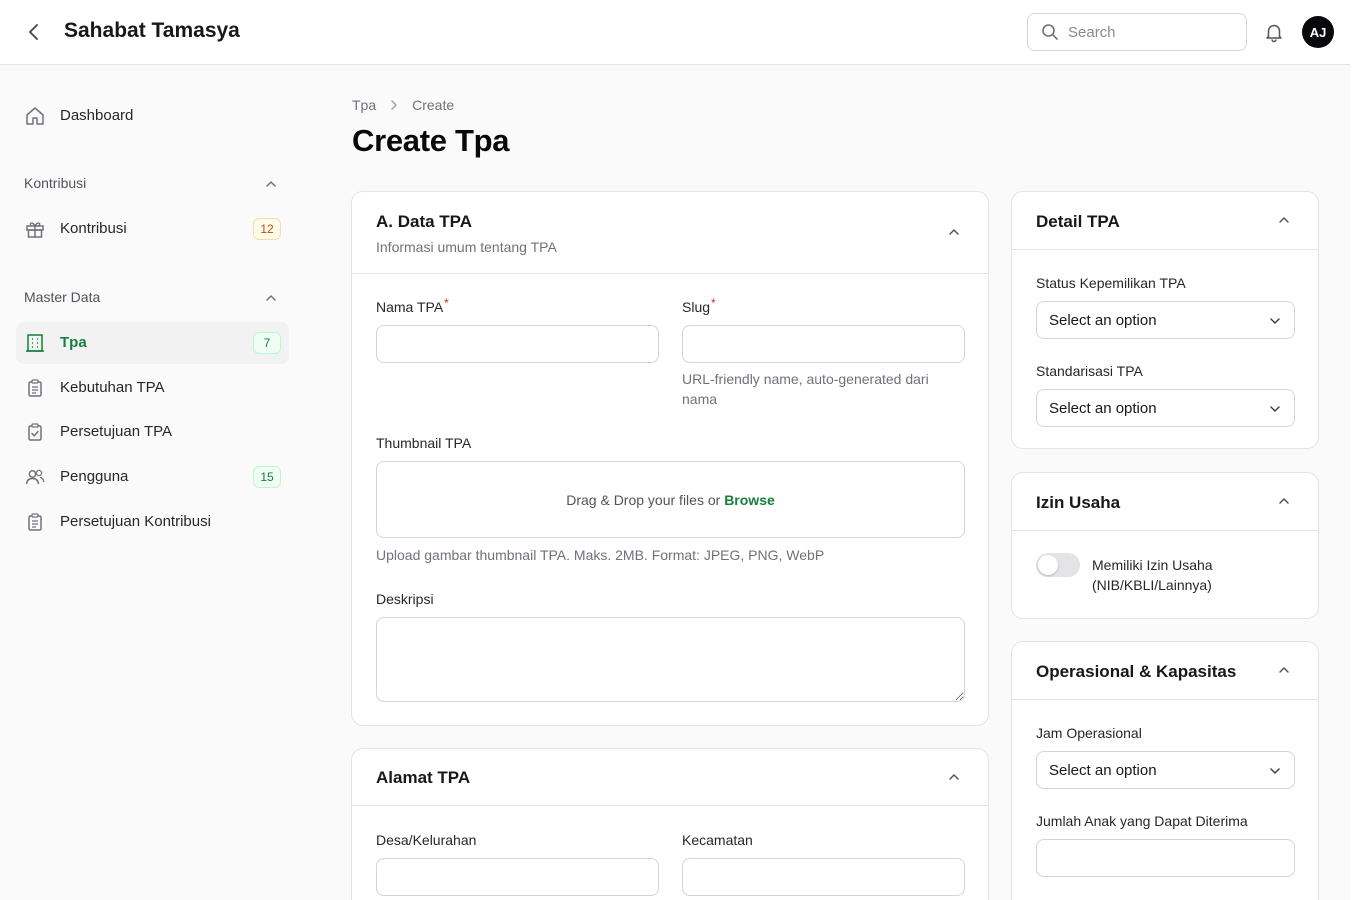  What do you see at coordinates (93, 228) in the screenshot?
I see `sidebar-item-label: Kontribusi` at bounding box center [93, 228].